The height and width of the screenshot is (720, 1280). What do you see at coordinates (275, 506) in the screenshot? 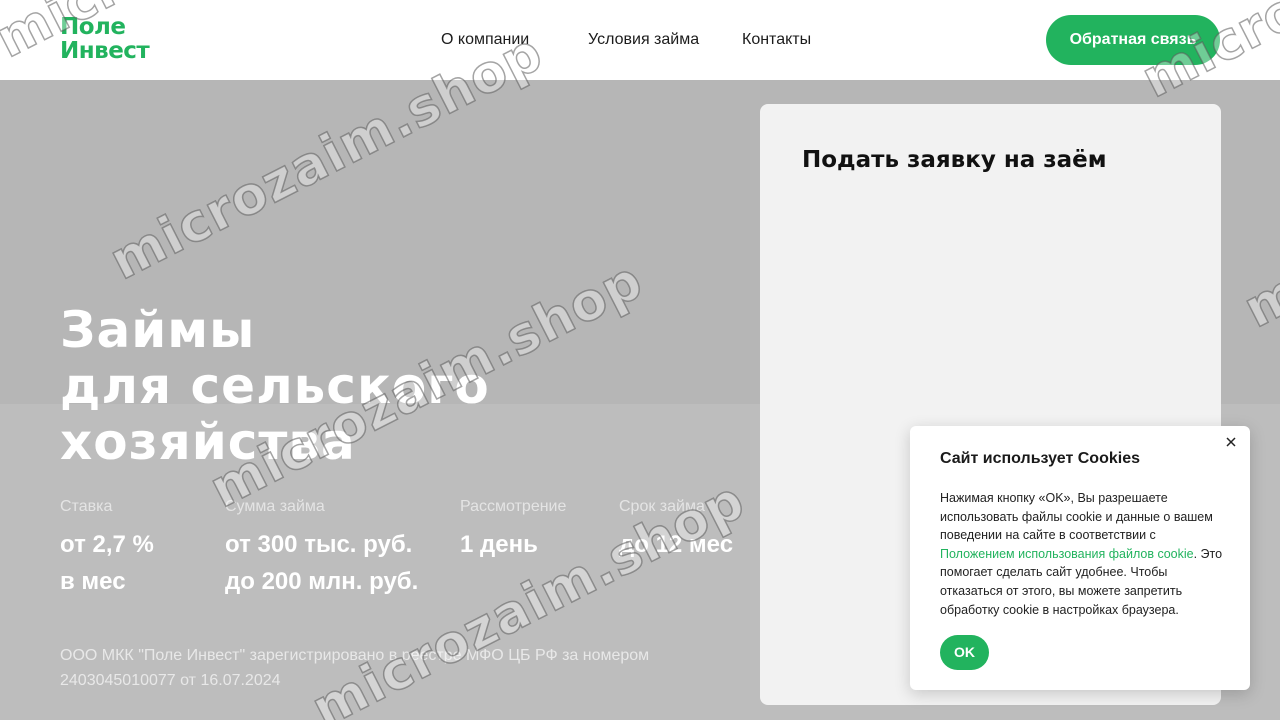
I see `stat-label: Сумма займа` at bounding box center [275, 506].